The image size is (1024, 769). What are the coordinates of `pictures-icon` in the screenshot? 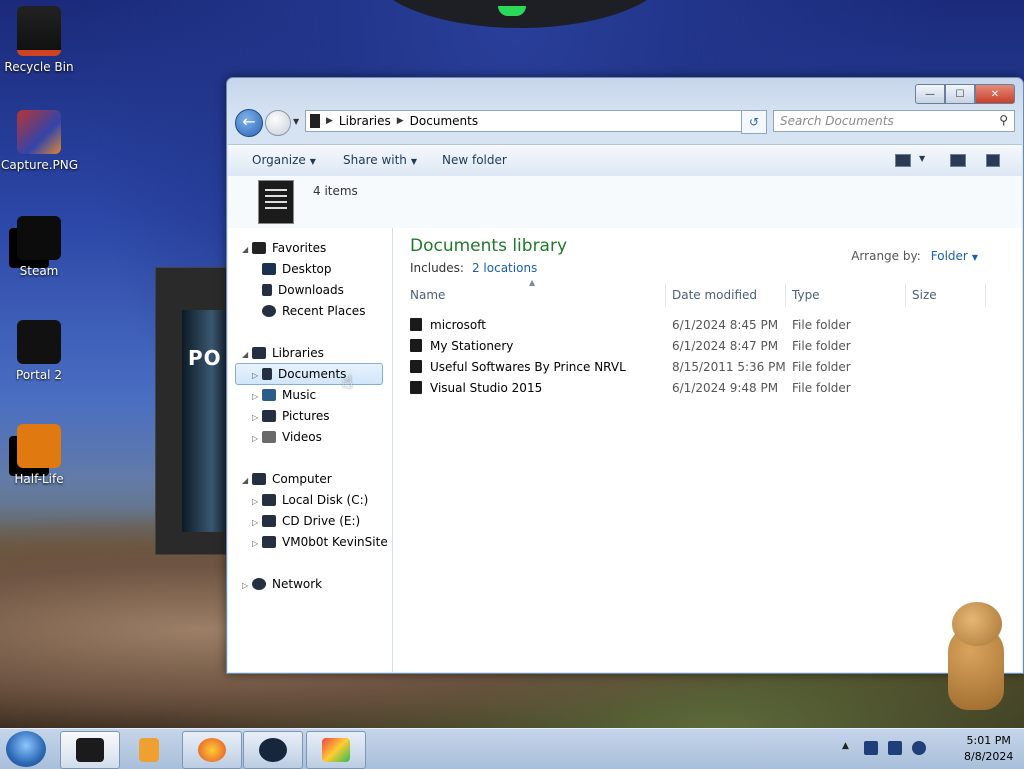 It's located at (269, 416).